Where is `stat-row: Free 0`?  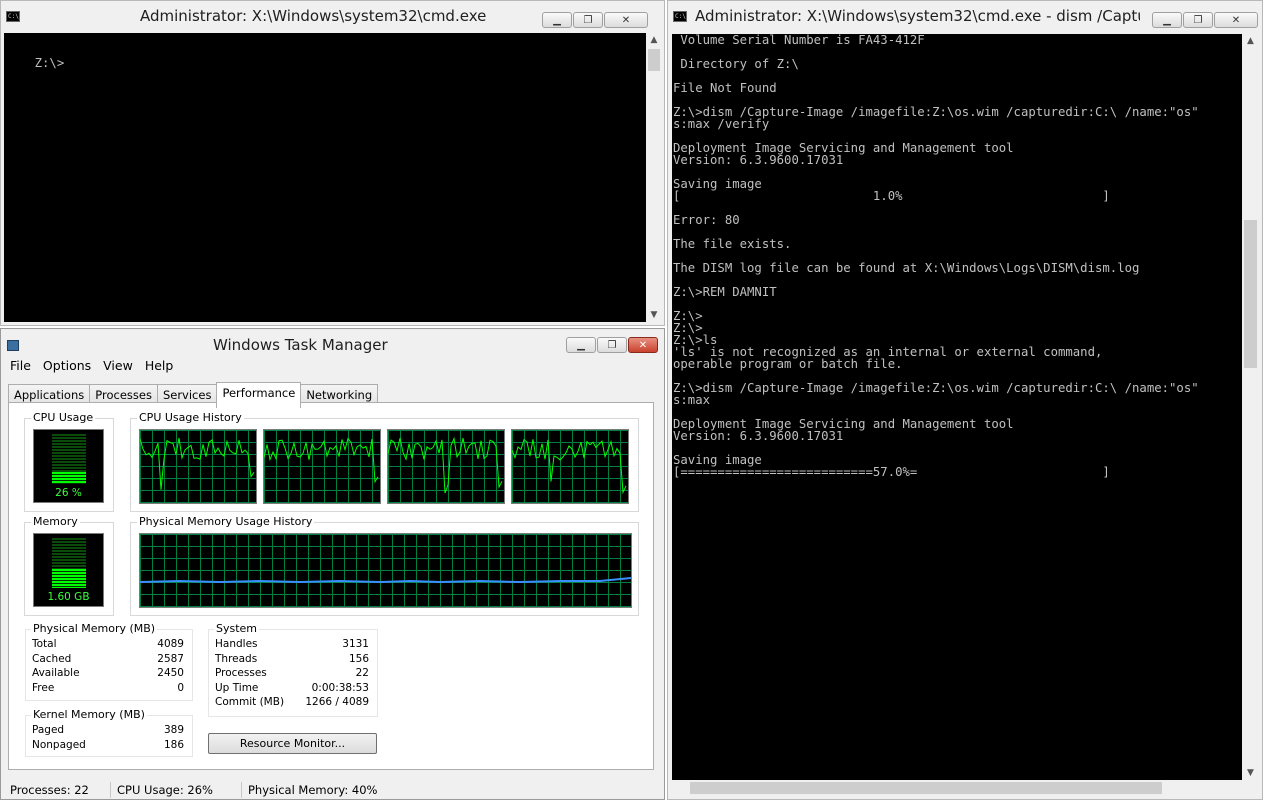
stat-row: Free 0 is located at coordinates (108, 688).